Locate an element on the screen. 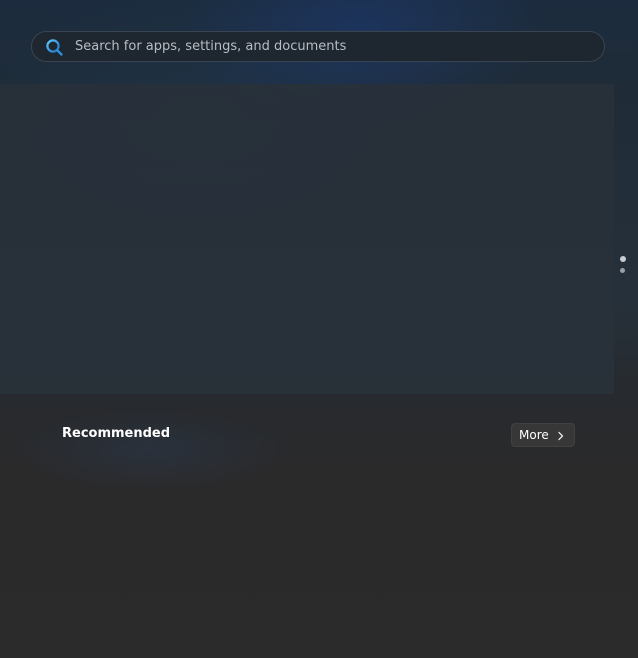  pinned-page-indicator is located at coordinates (623, 265).